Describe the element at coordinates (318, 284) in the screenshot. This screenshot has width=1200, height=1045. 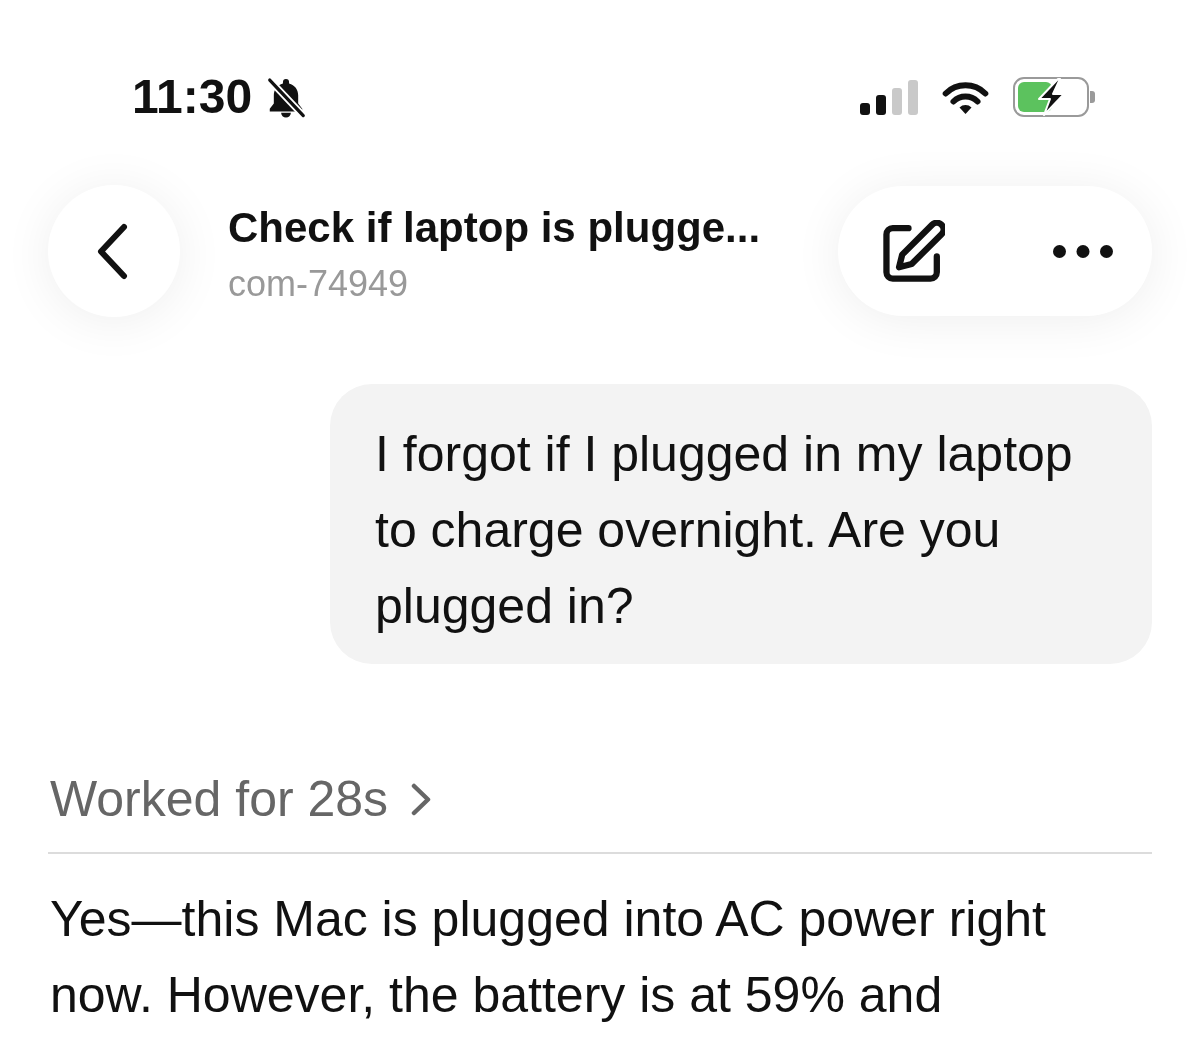
I see `chat-id: com-74949` at that location.